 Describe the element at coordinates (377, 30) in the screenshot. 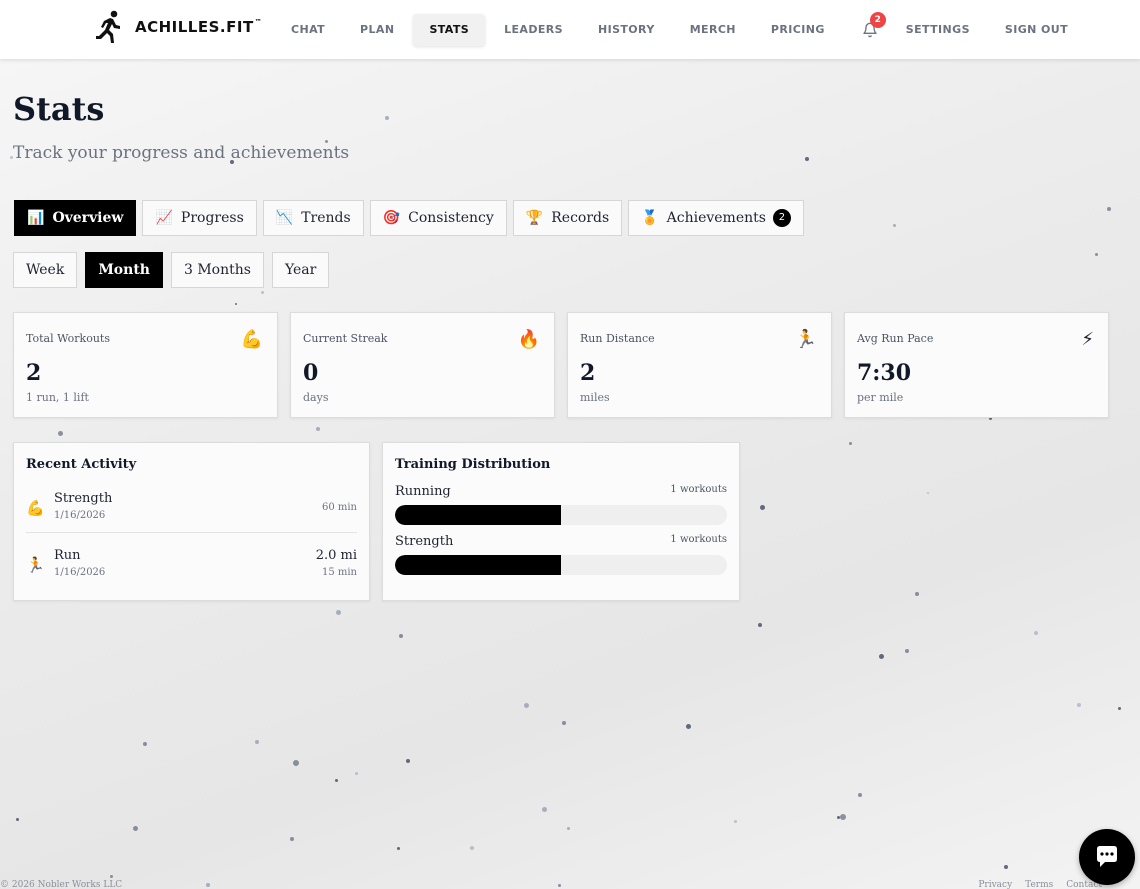

I see `nav-plan: PLAN` at that location.